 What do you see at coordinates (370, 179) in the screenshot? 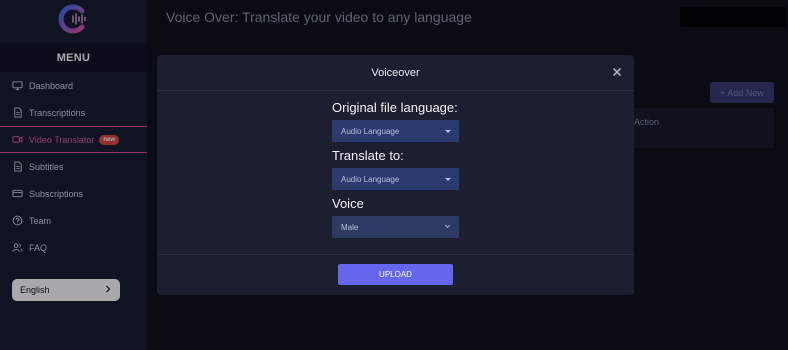
I see `translate-to-value: Audio Language` at bounding box center [370, 179].